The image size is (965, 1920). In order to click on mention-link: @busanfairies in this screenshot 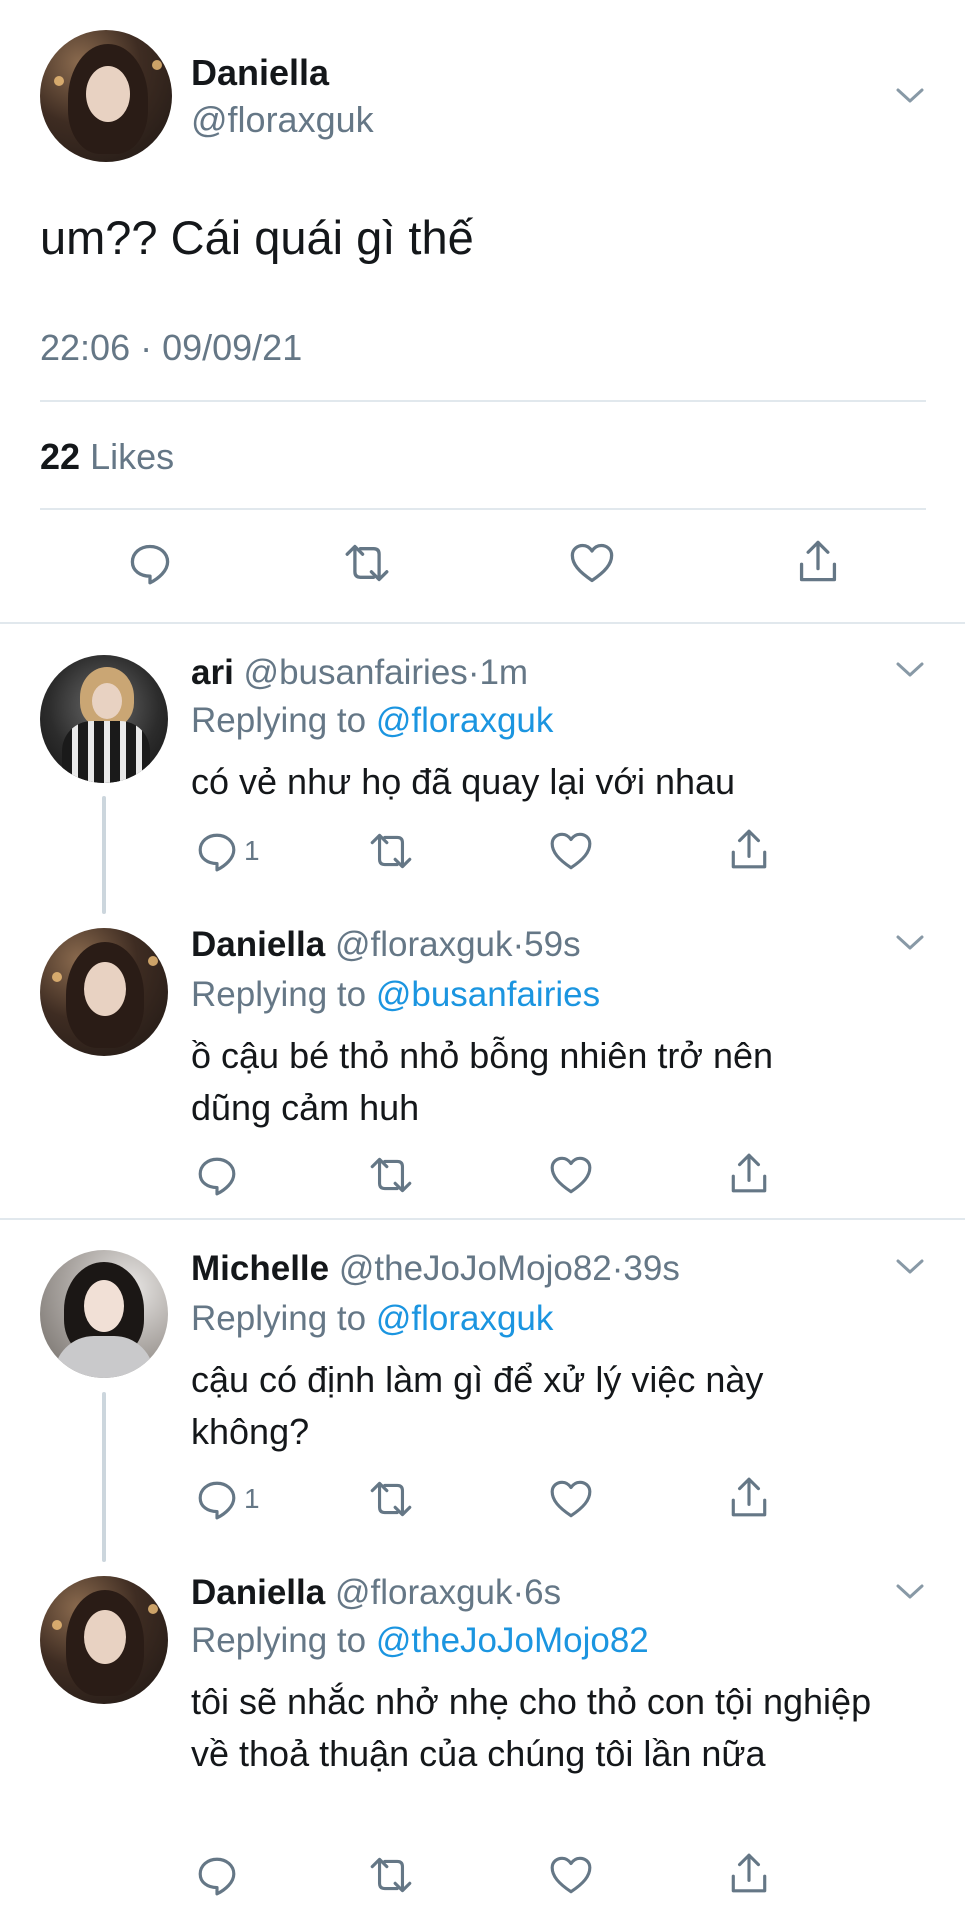, I will do `click(488, 994)`.